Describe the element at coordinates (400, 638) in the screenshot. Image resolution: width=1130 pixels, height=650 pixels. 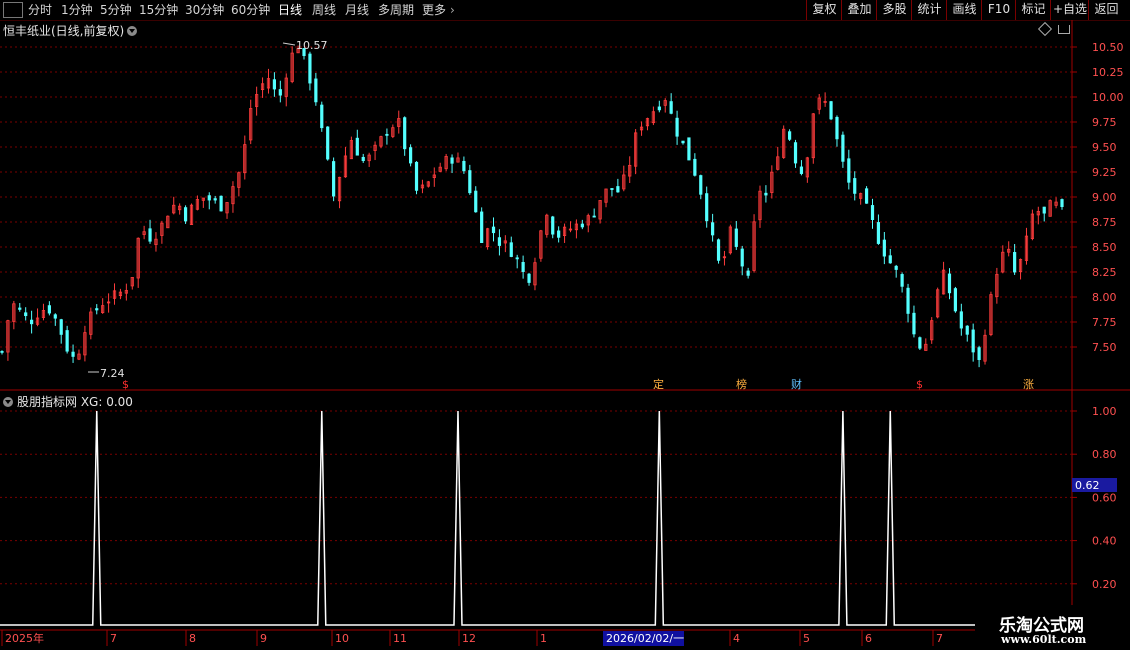
I see `date-tick-label: 11` at that location.